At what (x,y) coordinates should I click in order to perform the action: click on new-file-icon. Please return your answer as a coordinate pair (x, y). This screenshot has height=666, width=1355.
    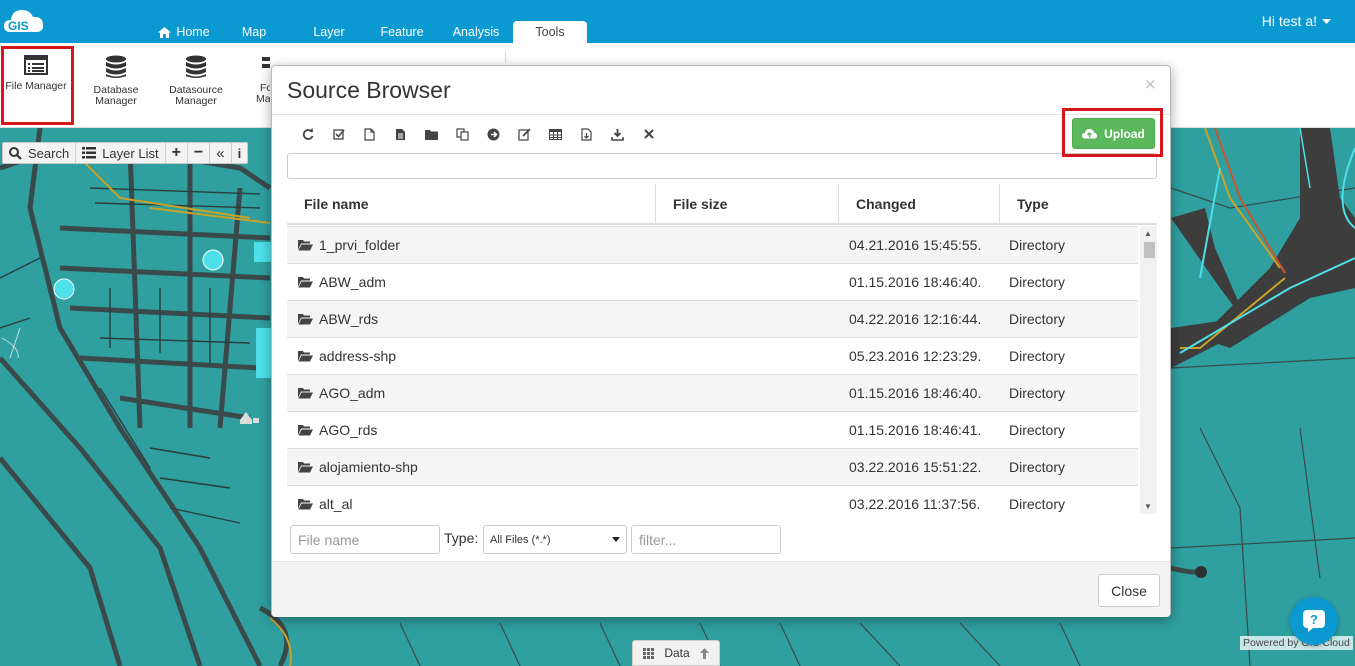
    Looking at the image, I should click on (369, 134).